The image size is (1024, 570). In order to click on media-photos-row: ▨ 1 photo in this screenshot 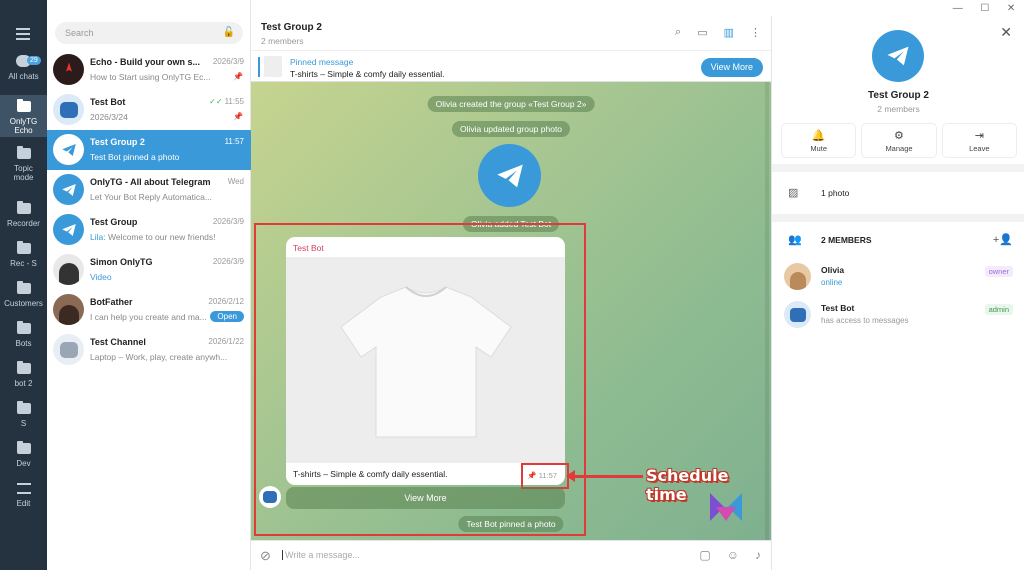, I will do `click(898, 193)`.